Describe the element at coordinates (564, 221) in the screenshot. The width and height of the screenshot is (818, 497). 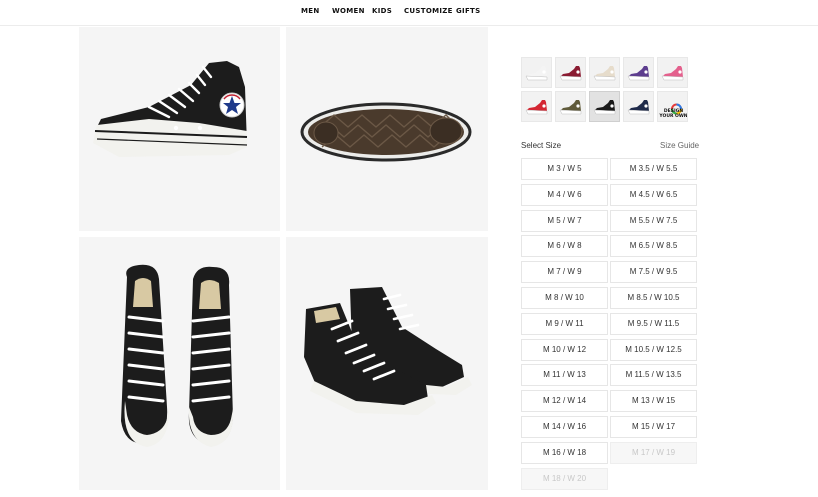
I see `size-option-button: M 5 / W 7` at that location.